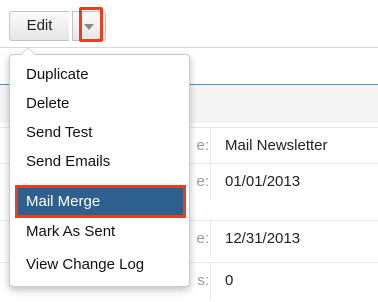 The image size is (378, 302). What do you see at coordinates (91, 24) in the screenshot?
I see `dropdown-highlight-box` at bounding box center [91, 24].